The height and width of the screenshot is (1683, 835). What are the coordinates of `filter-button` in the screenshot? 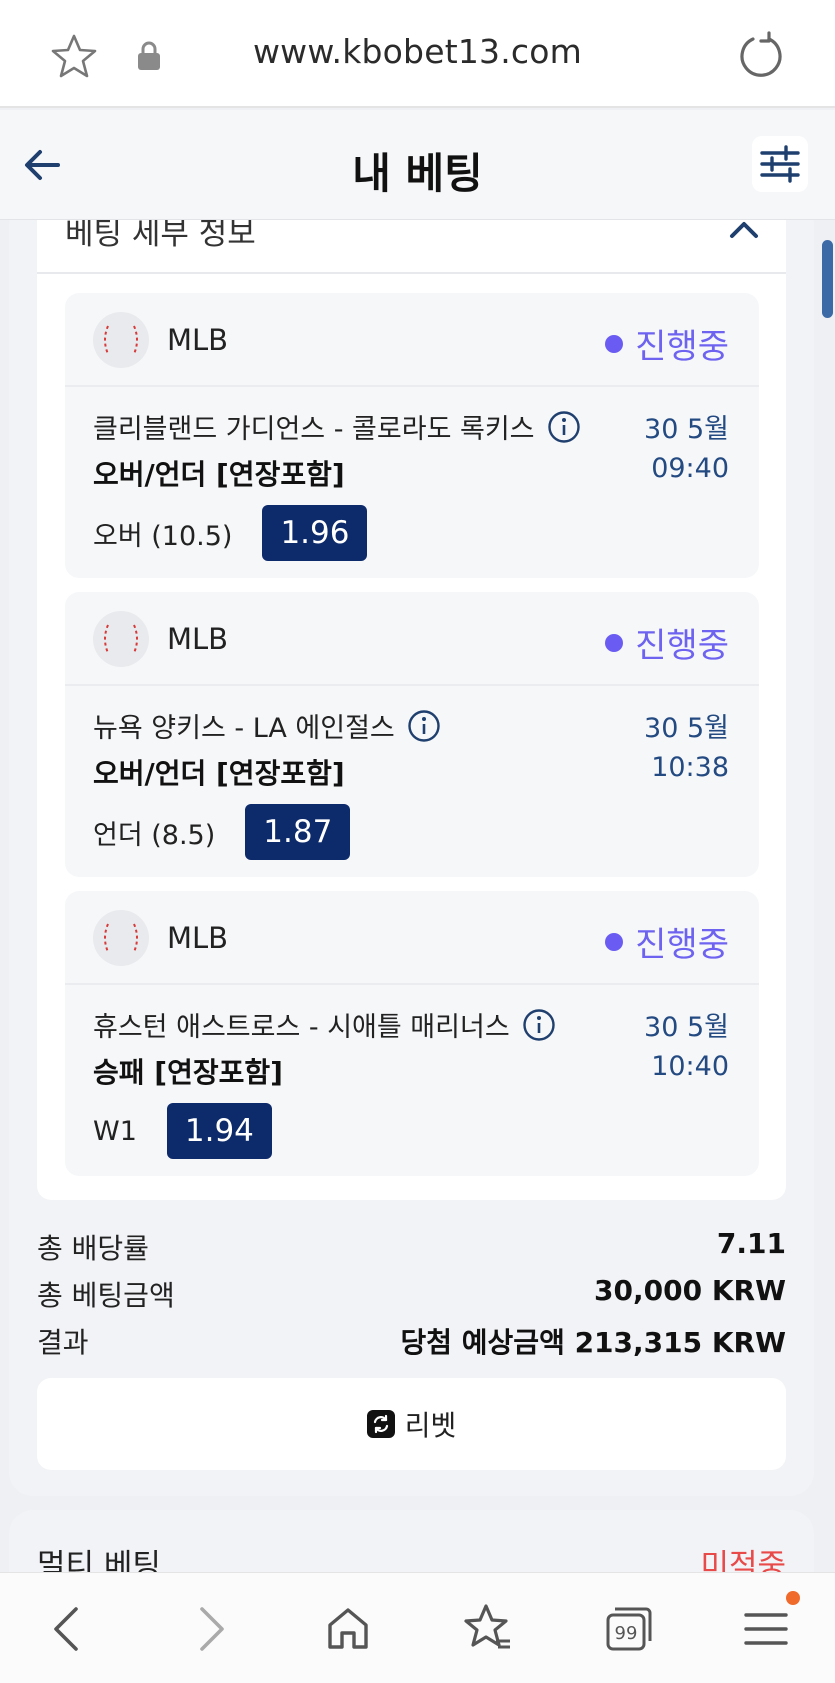 It's located at (780, 164).